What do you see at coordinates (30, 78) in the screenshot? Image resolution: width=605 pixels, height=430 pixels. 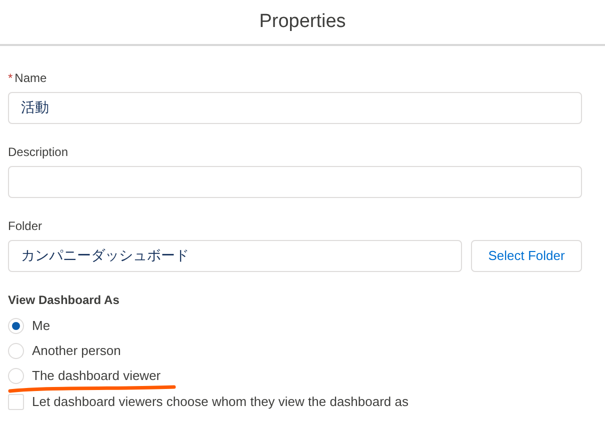 I see `field-label: Name` at bounding box center [30, 78].